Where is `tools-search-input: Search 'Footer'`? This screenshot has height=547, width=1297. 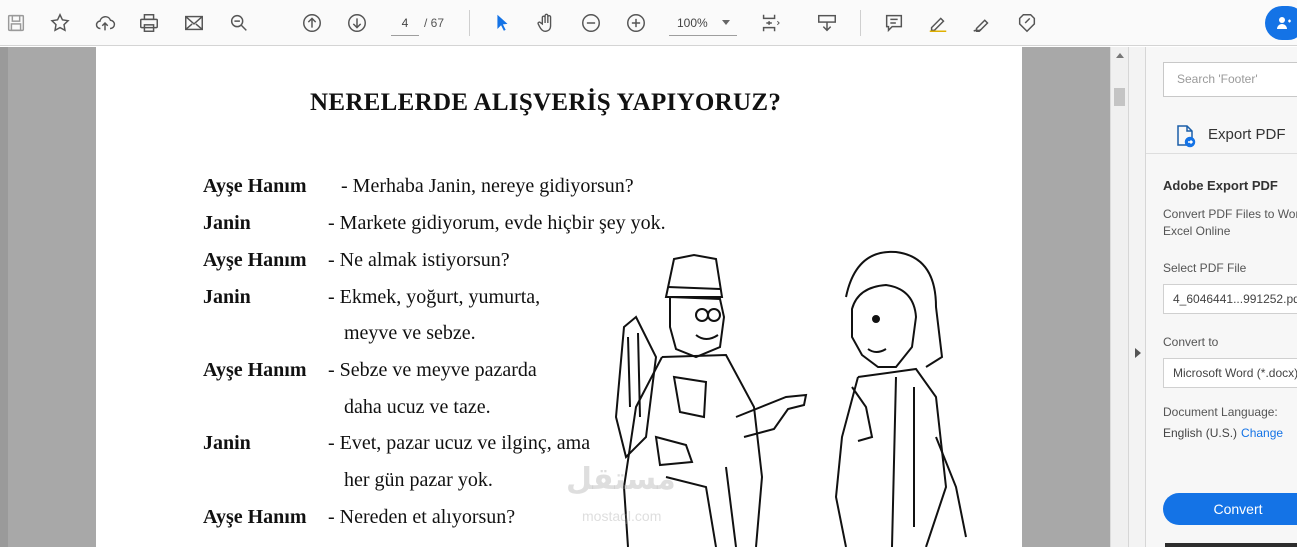
tools-search-input: Search 'Footer' is located at coordinates (1230, 79).